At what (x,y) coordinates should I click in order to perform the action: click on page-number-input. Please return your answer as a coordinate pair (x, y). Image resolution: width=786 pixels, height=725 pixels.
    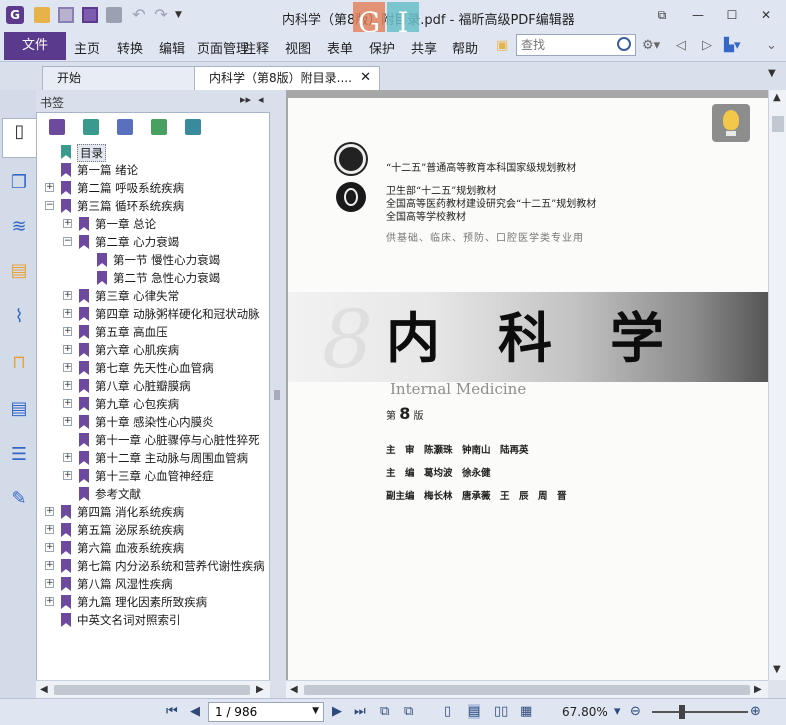
    Looking at the image, I should click on (257, 712).